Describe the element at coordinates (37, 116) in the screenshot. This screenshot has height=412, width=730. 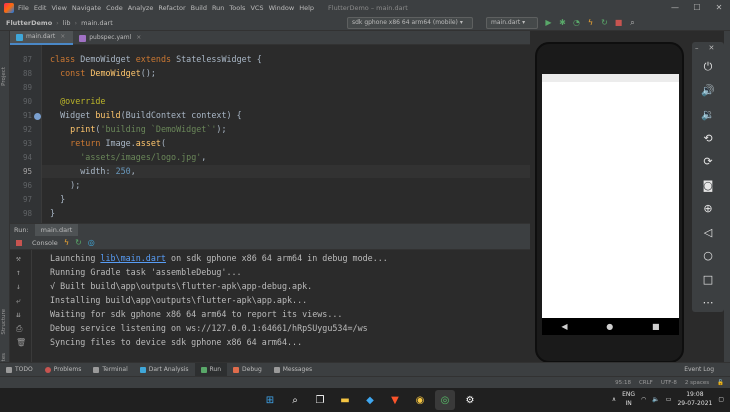
I see `override-gutter-icon` at that location.